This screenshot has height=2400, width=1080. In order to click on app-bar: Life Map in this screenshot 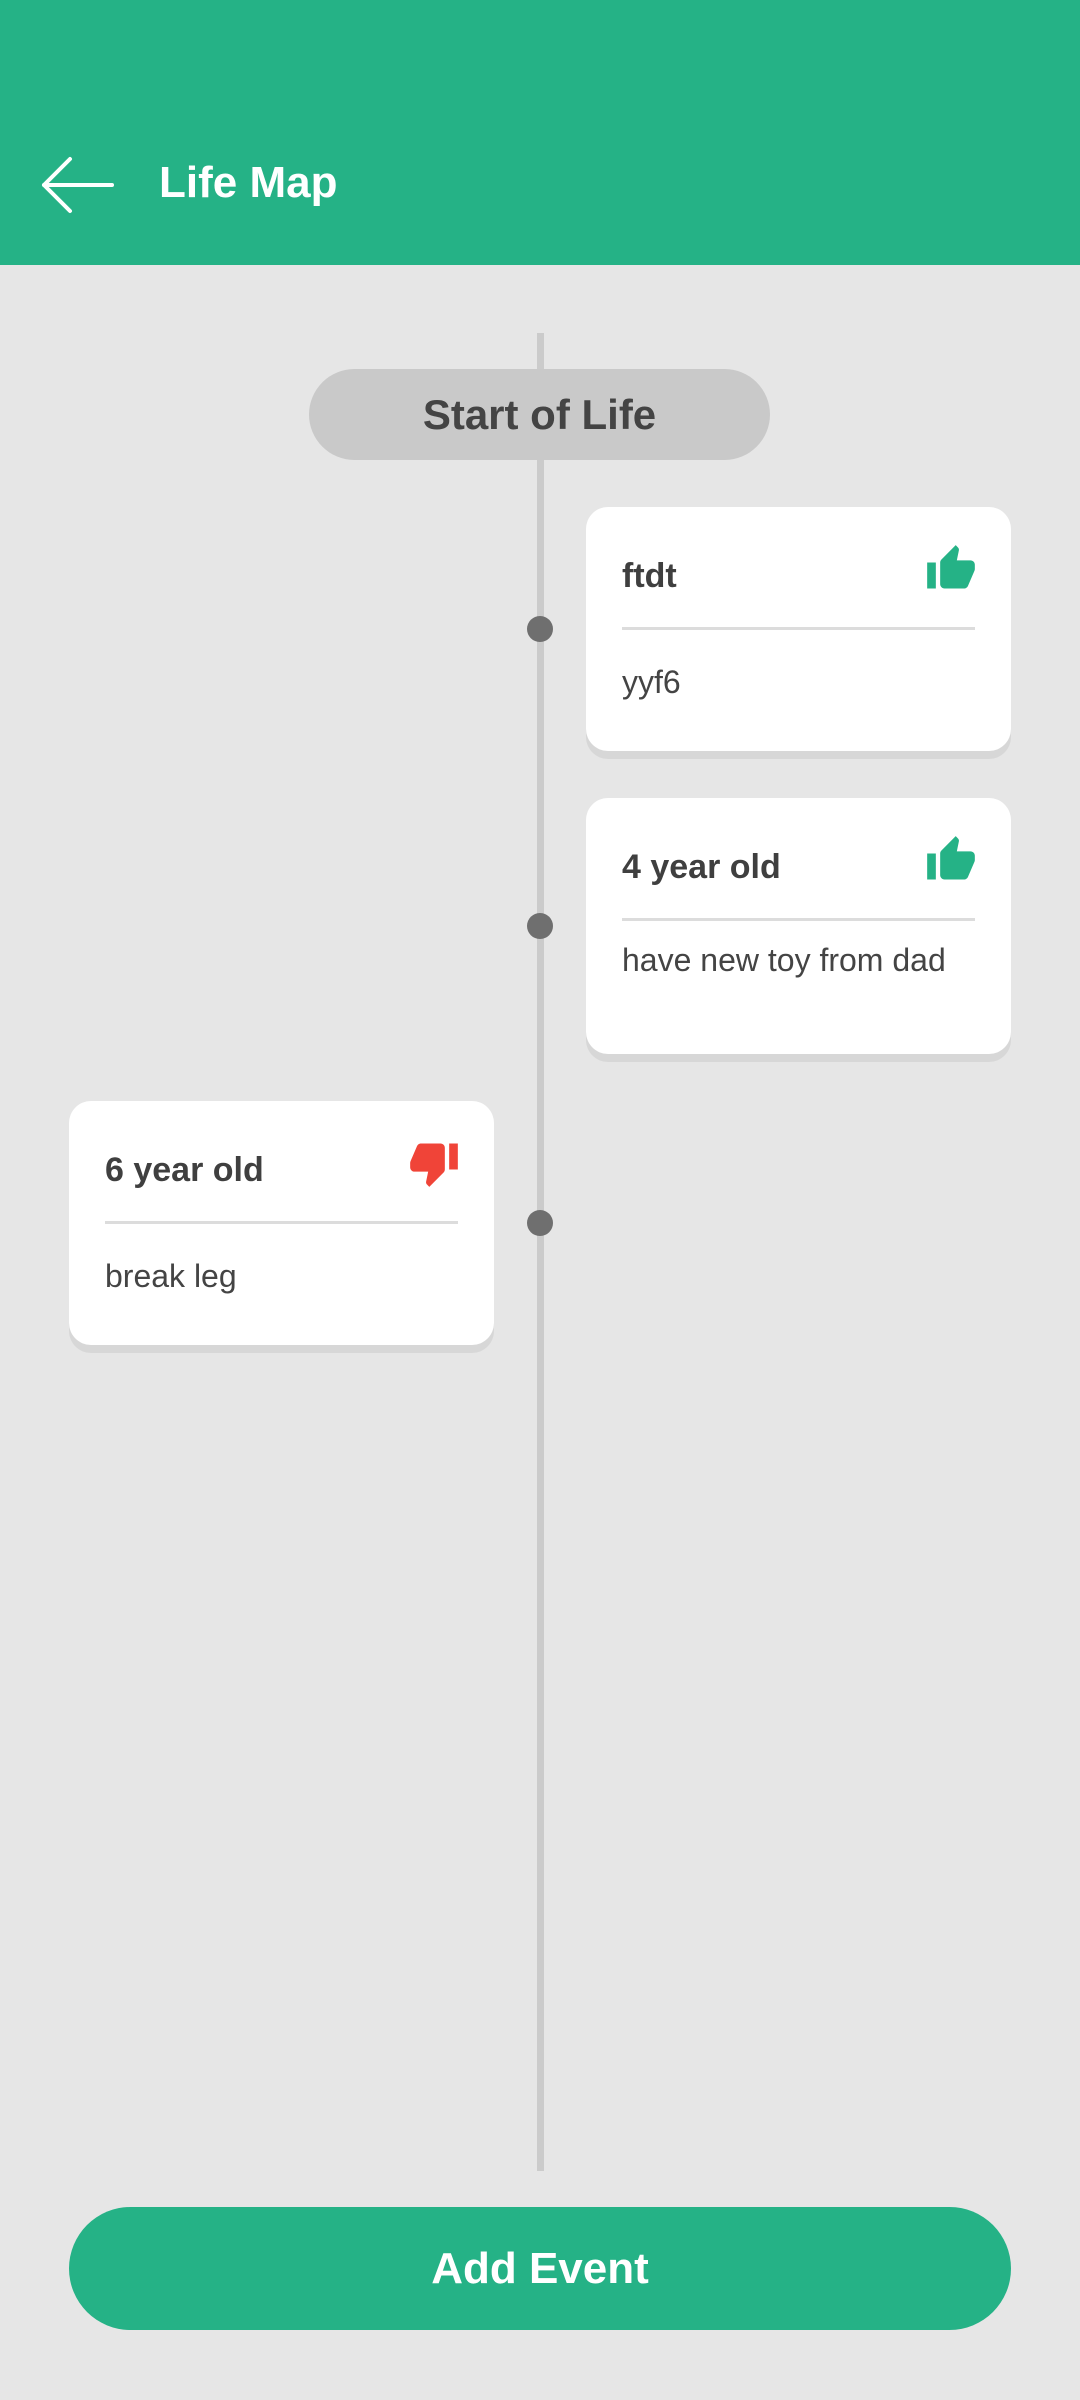, I will do `click(540, 132)`.